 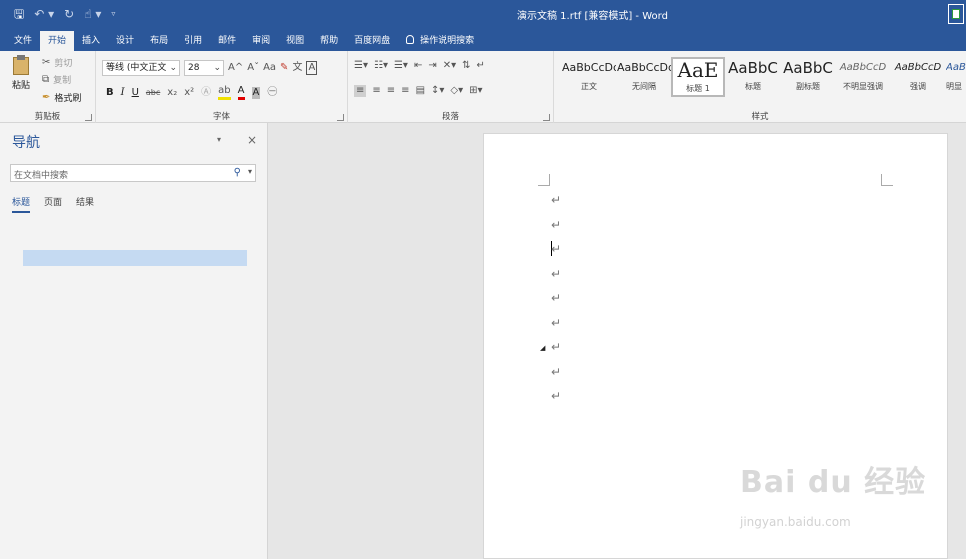 I want to click on distributed-icon: ▤, so click(x=420, y=91).